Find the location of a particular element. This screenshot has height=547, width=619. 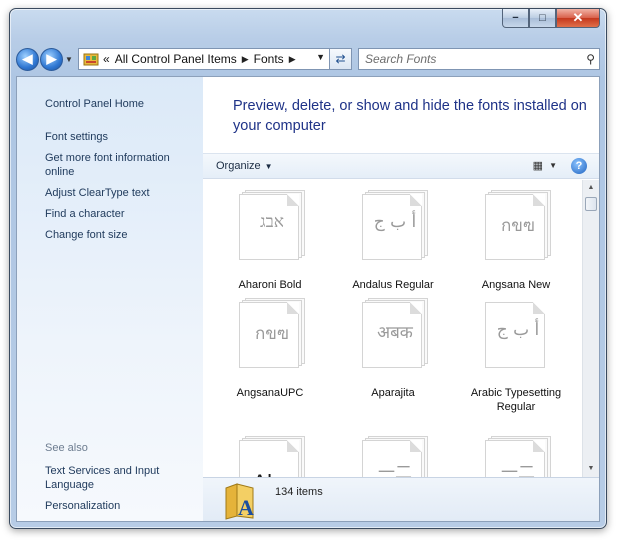

scroll-up-icon: ▲ is located at coordinates (591, 188).